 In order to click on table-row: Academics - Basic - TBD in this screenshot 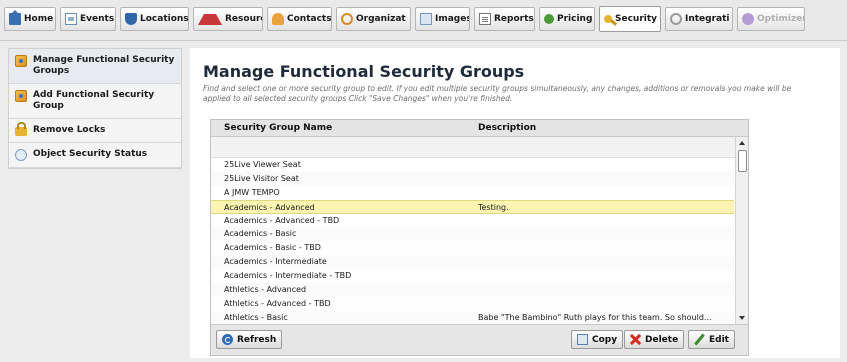, I will do `click(472, 248)`.